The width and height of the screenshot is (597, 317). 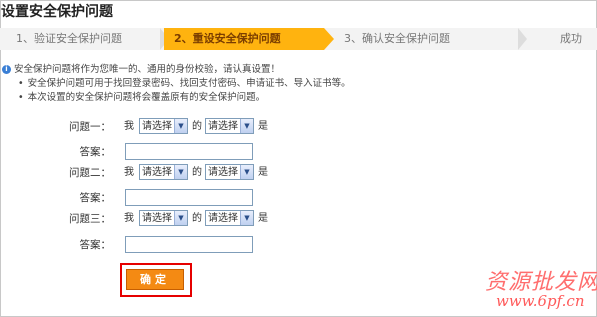 I want to click on question-3-row: 问题三： 我 请选择 ▼ 的 请选择 ▼ 是, so click(x=298, y=219).